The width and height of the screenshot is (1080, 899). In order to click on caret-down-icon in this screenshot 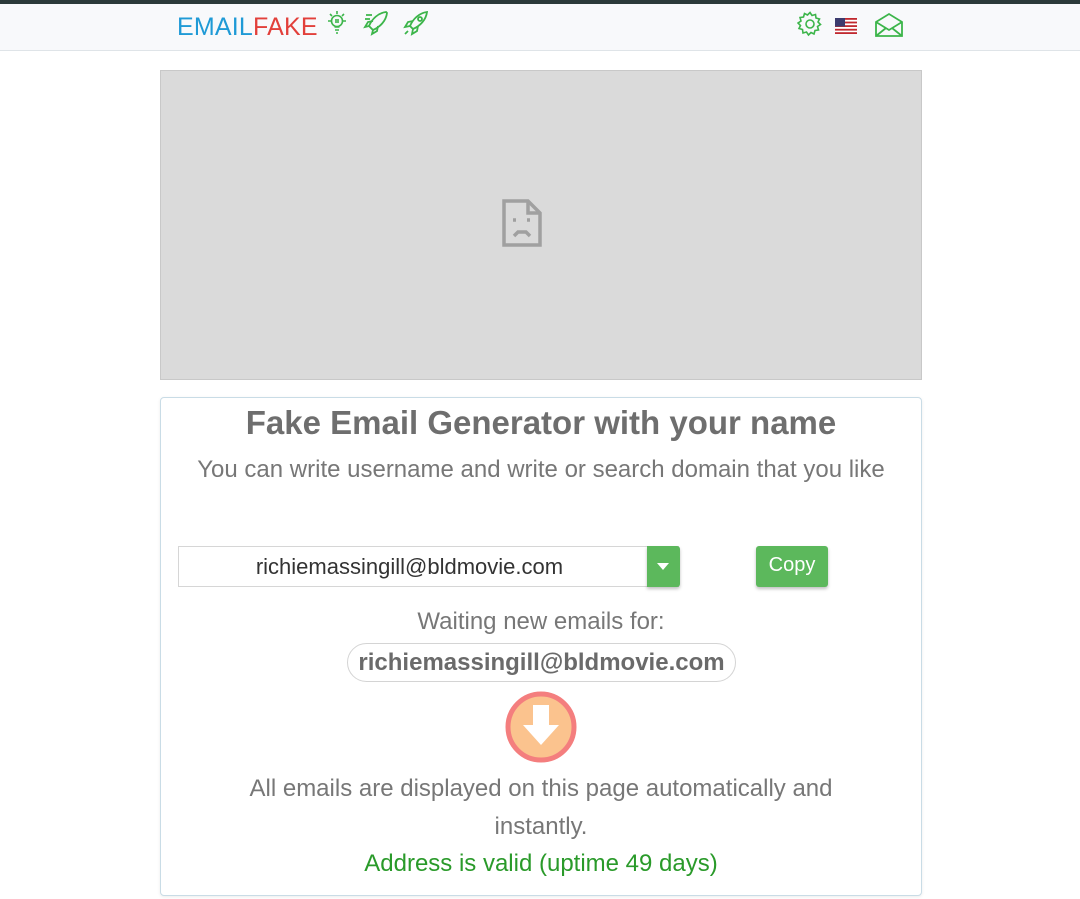, I will do `click(663, 566)`.